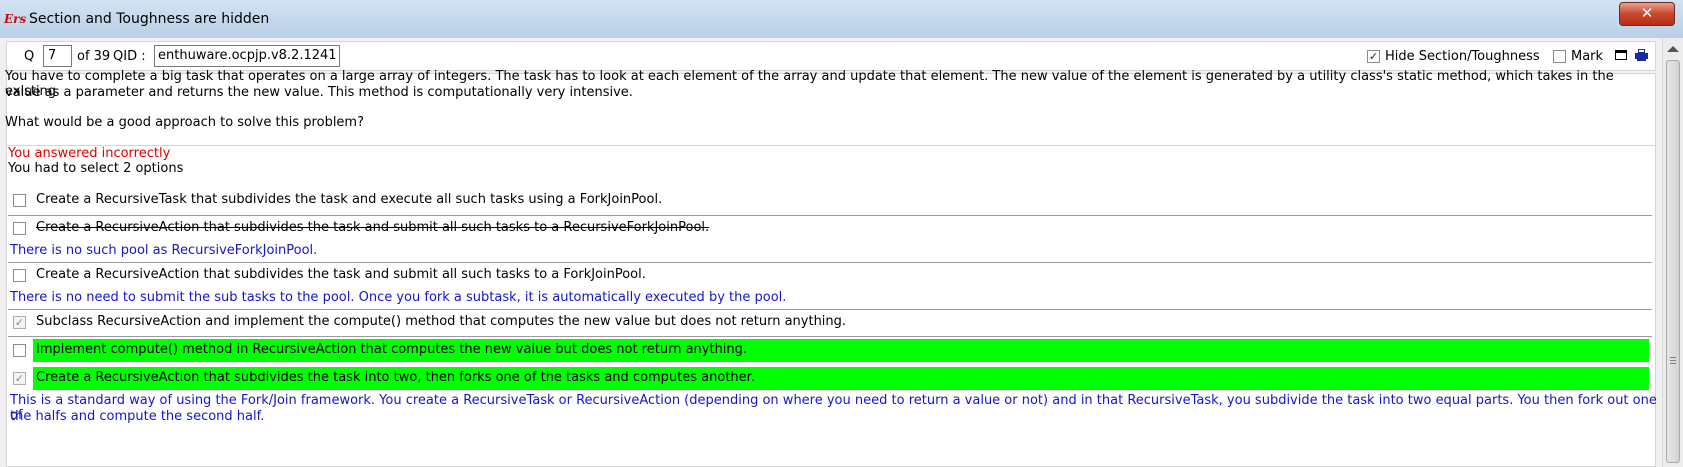 The height and width of the screenshot is (467, 1683). Describe the element at coordinates (19, 200) in the screenshot. I see `option-1-checkbox` at that location.